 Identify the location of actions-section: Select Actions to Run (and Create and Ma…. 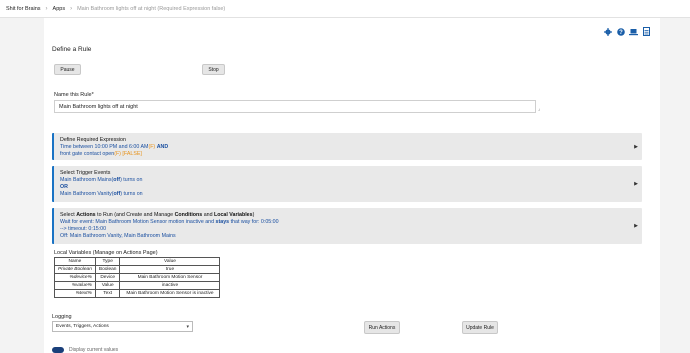
(347, 226).